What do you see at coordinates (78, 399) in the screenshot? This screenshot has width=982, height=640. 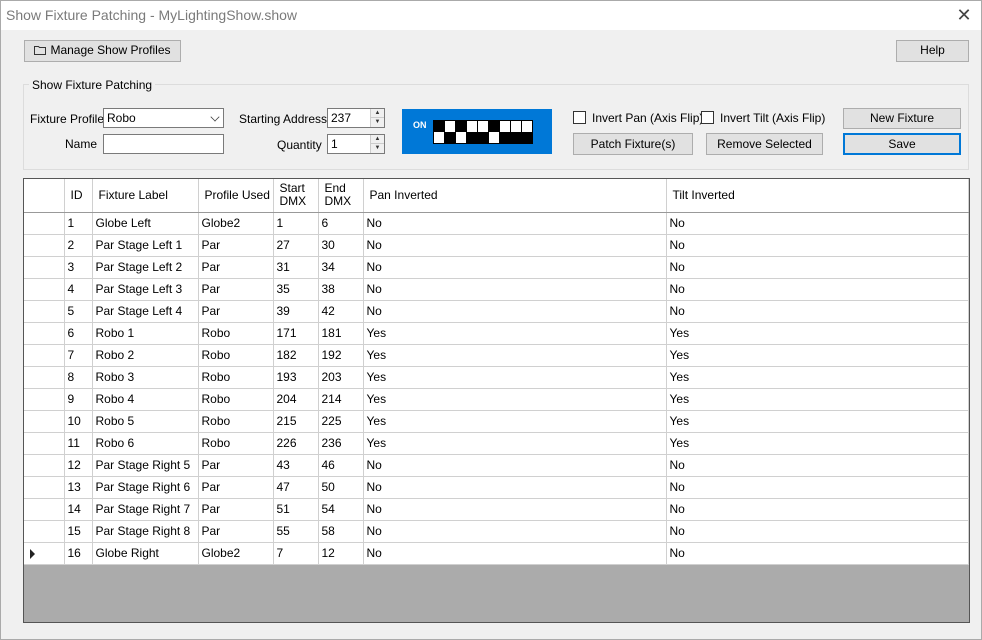 I see `table-cell: 9` at bounding box center [78, 399].